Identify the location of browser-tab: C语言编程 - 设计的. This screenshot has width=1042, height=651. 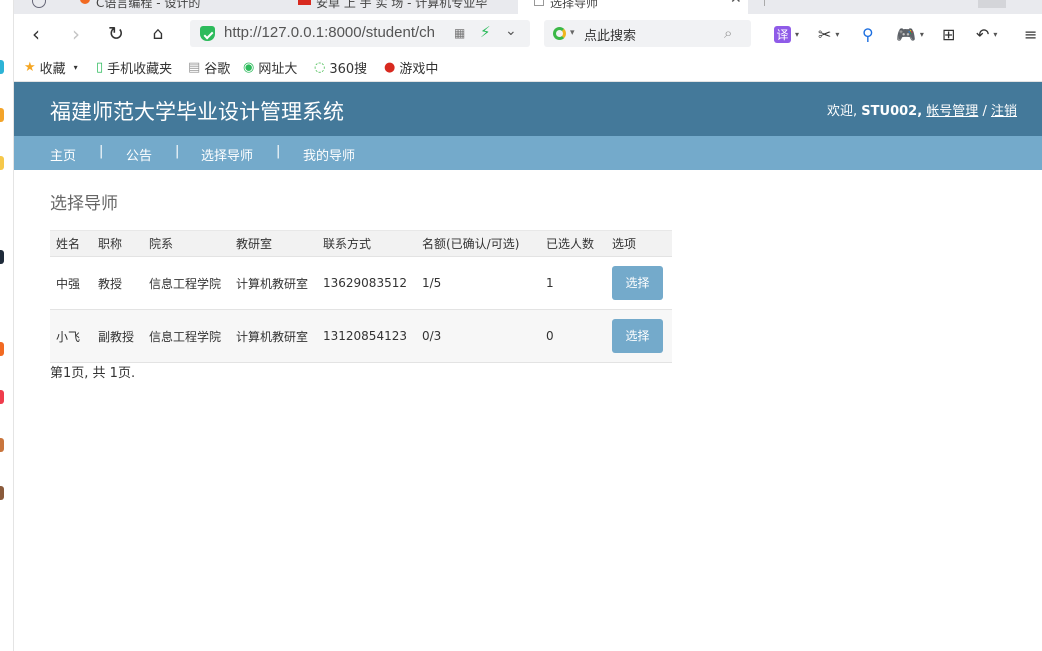
(155, 7).